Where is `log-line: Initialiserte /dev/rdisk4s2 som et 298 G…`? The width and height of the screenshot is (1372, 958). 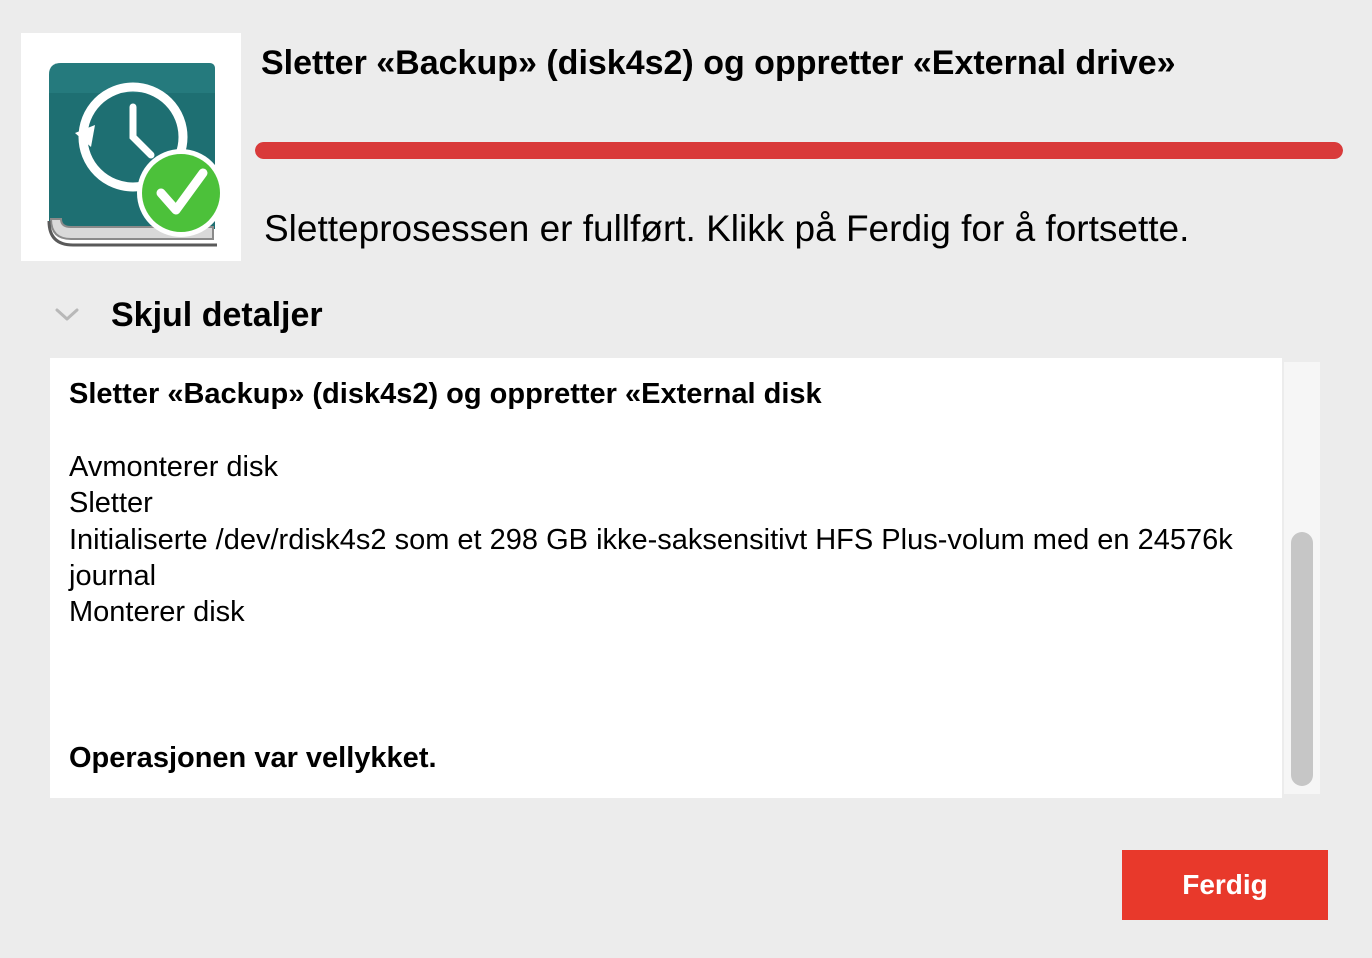 log-line: Initialiserte /dev/rdisk4s2 som et 298 G… is located at coordinates (651, 558).